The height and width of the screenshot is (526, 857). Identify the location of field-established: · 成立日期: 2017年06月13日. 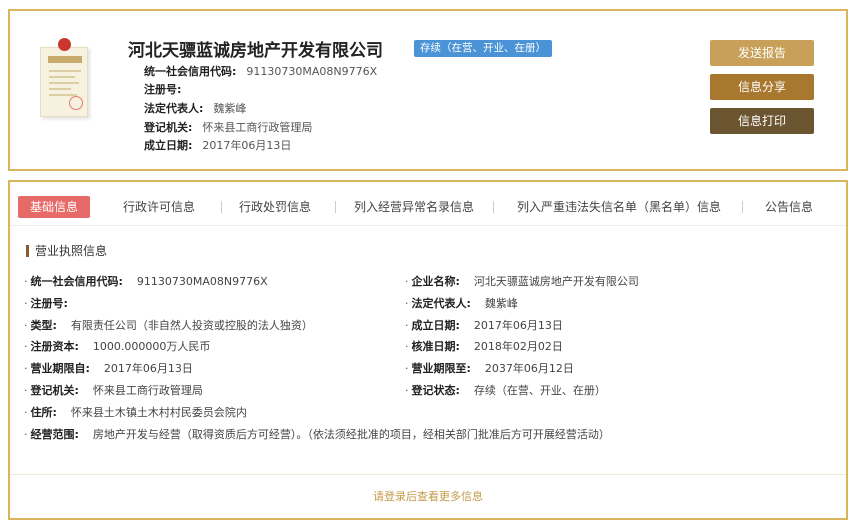
(484, 325).